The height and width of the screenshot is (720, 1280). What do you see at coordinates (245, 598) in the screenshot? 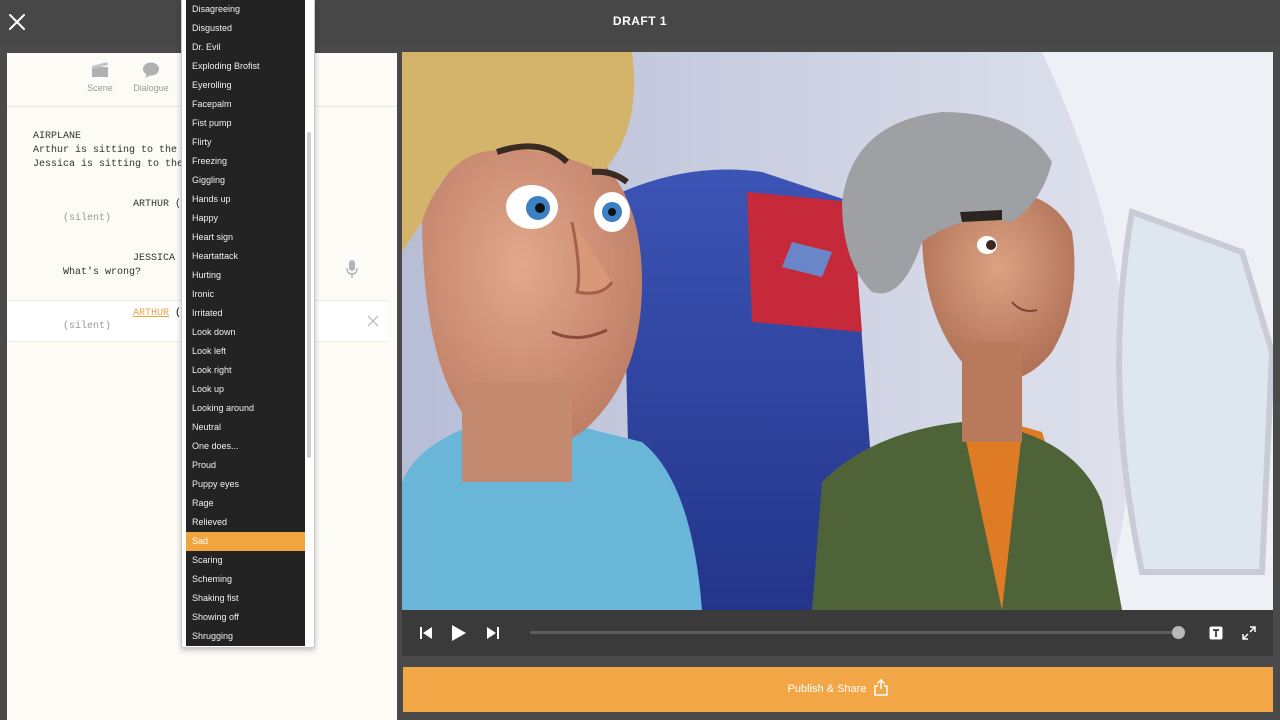
I see `emotion-option: Shaking fist` at bounding box center [245, 598].